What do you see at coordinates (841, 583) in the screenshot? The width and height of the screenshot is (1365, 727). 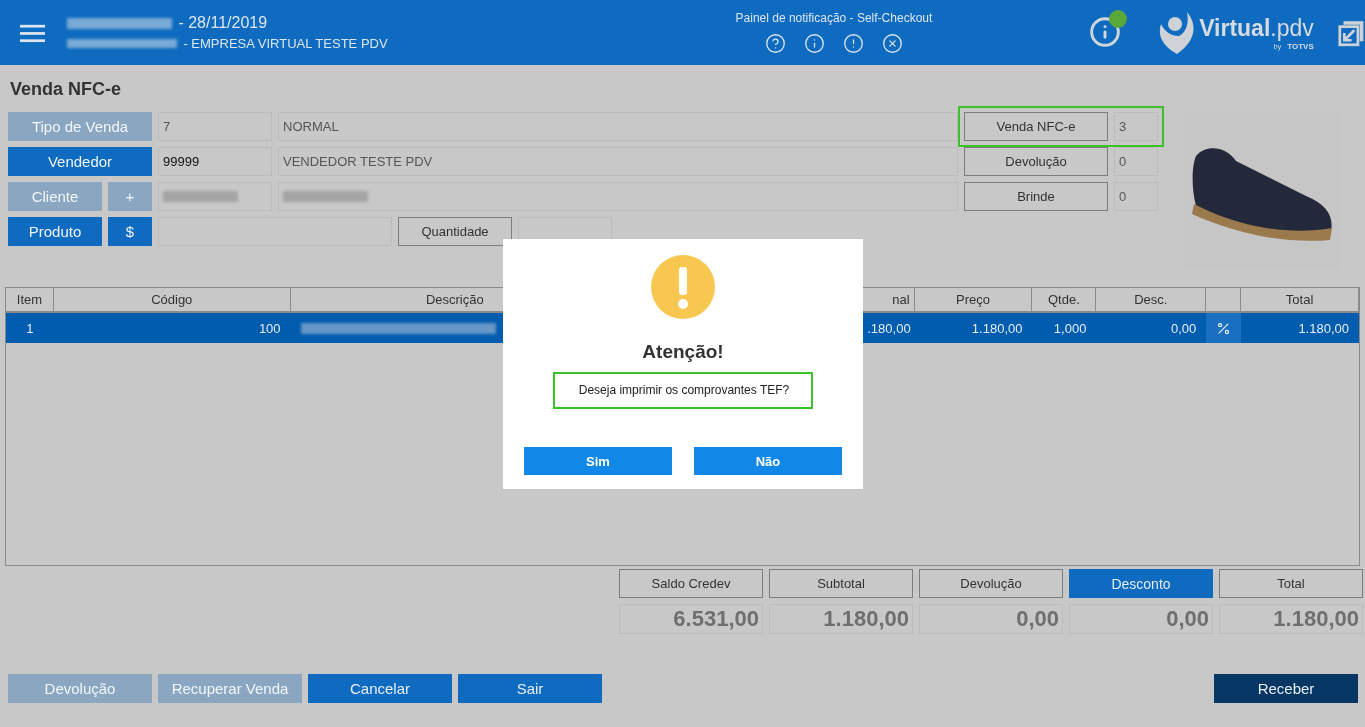 I see `total-label: Subtotal` at bounding box center [841, 583].